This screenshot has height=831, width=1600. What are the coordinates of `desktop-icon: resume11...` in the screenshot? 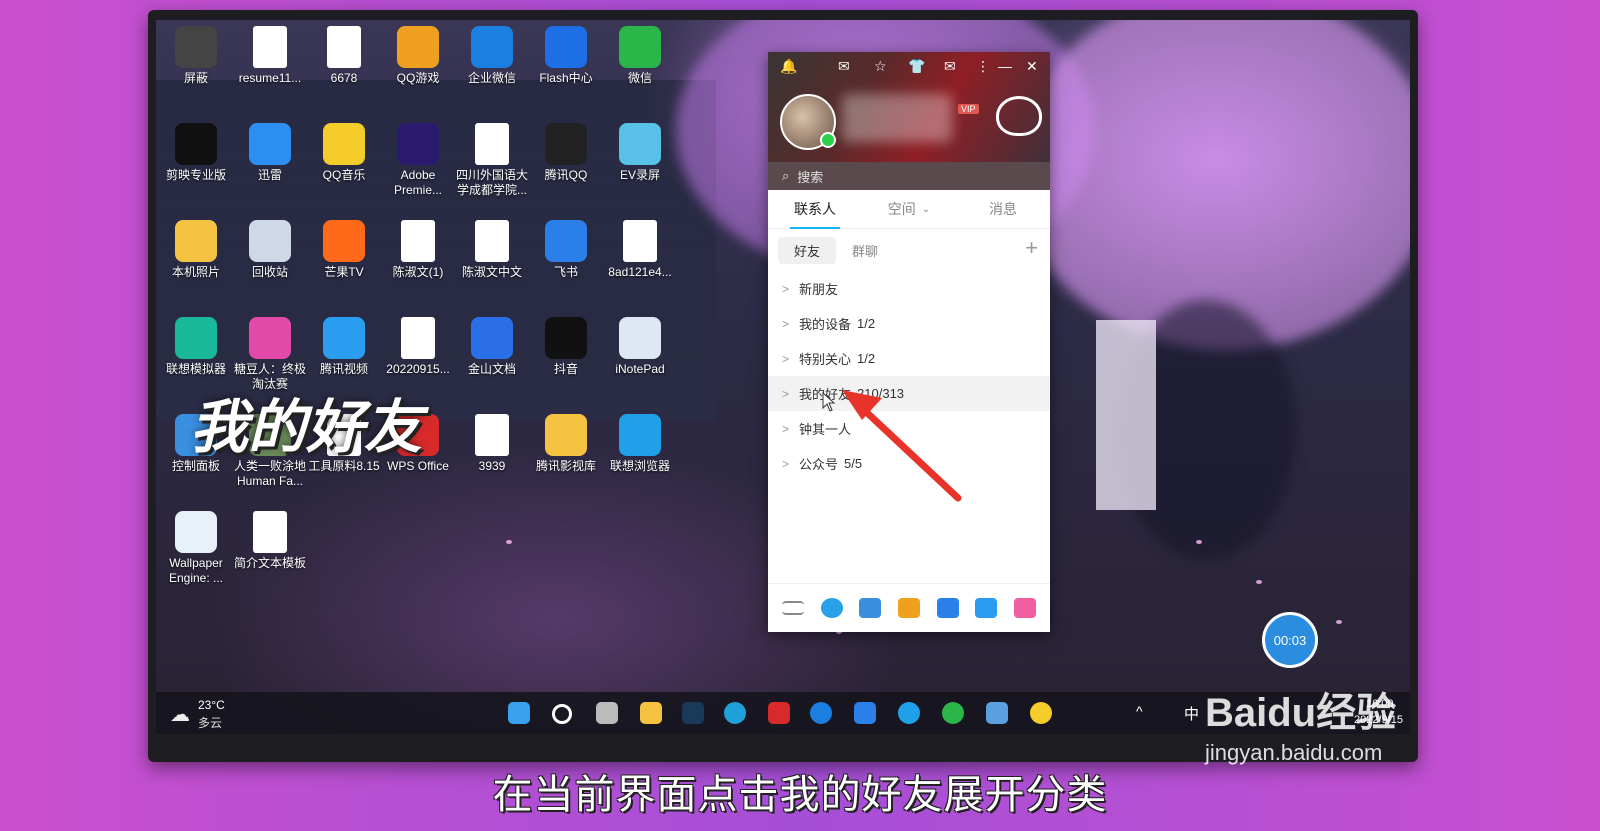 It's located at (270, 56).